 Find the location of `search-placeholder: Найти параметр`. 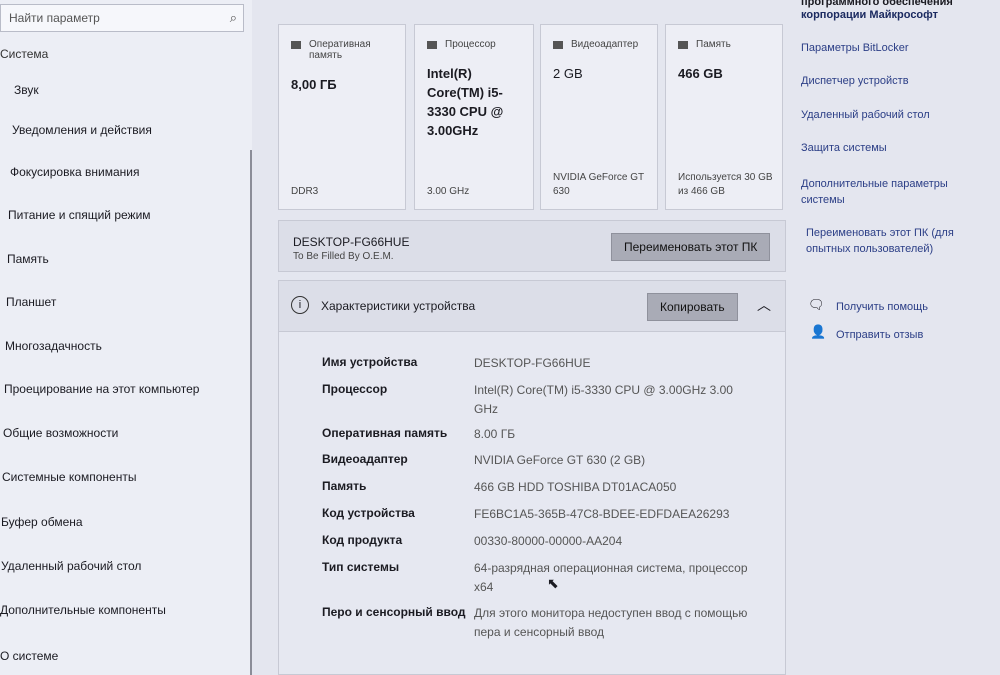

search-placeholder: Найти параметр is located at coordinates (54, 18).